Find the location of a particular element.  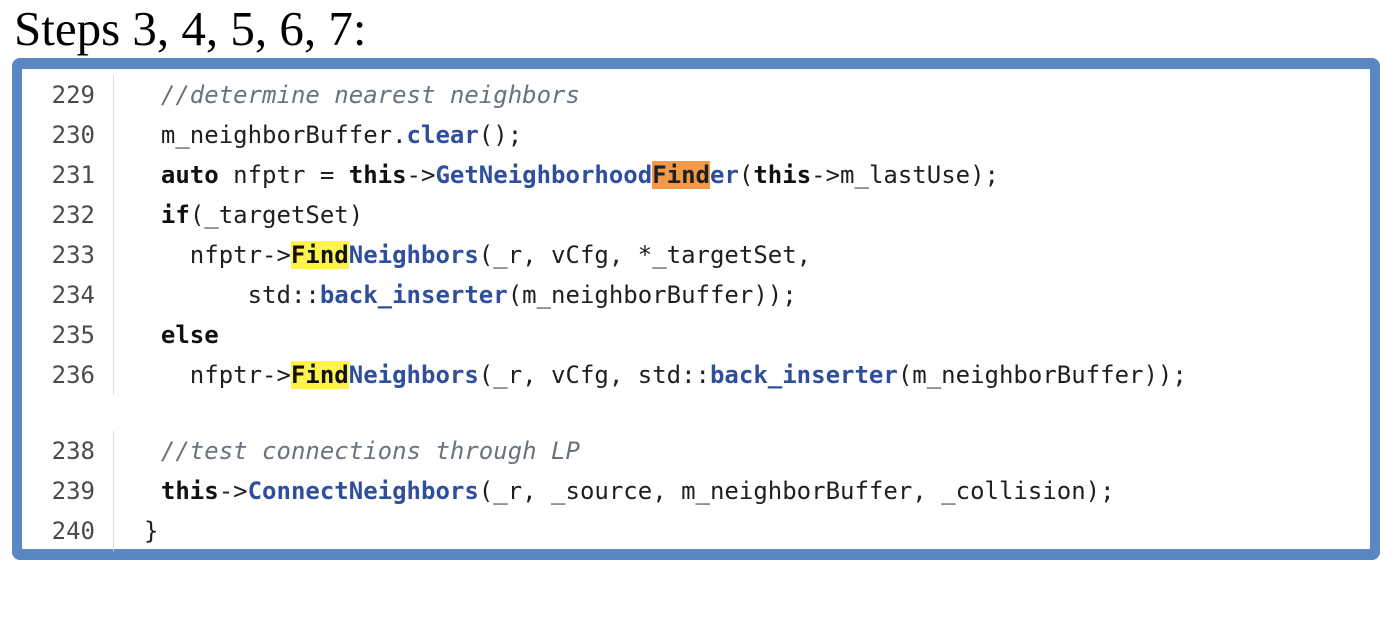

code-token: std:: is located at coordinates (283, 295).